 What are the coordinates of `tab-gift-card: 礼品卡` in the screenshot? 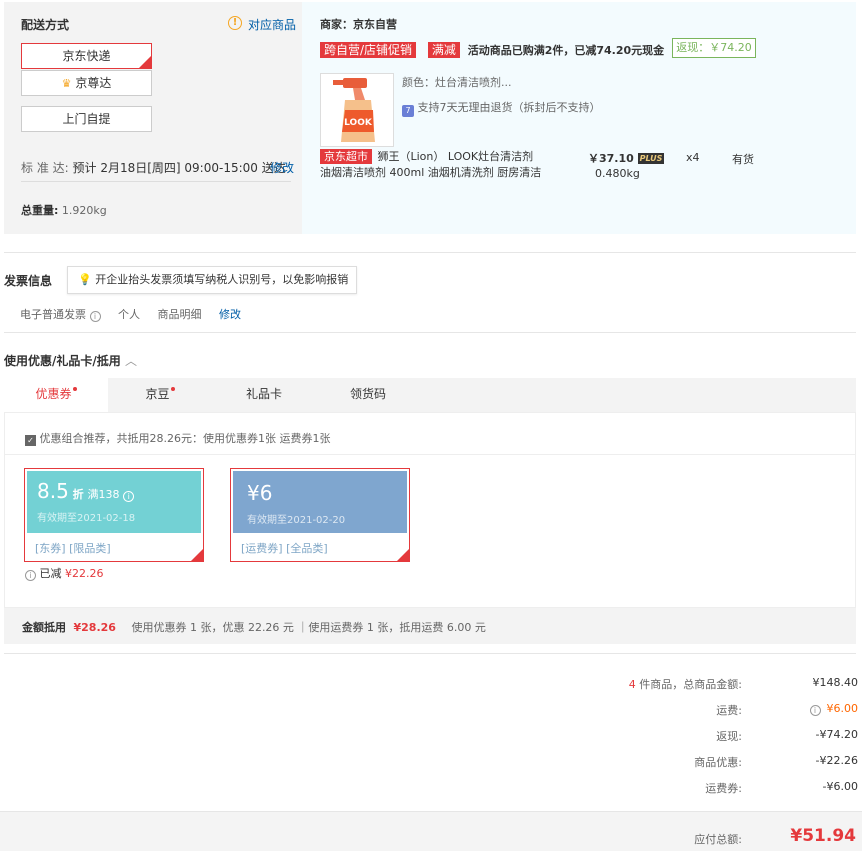 It's located at (264, 395).